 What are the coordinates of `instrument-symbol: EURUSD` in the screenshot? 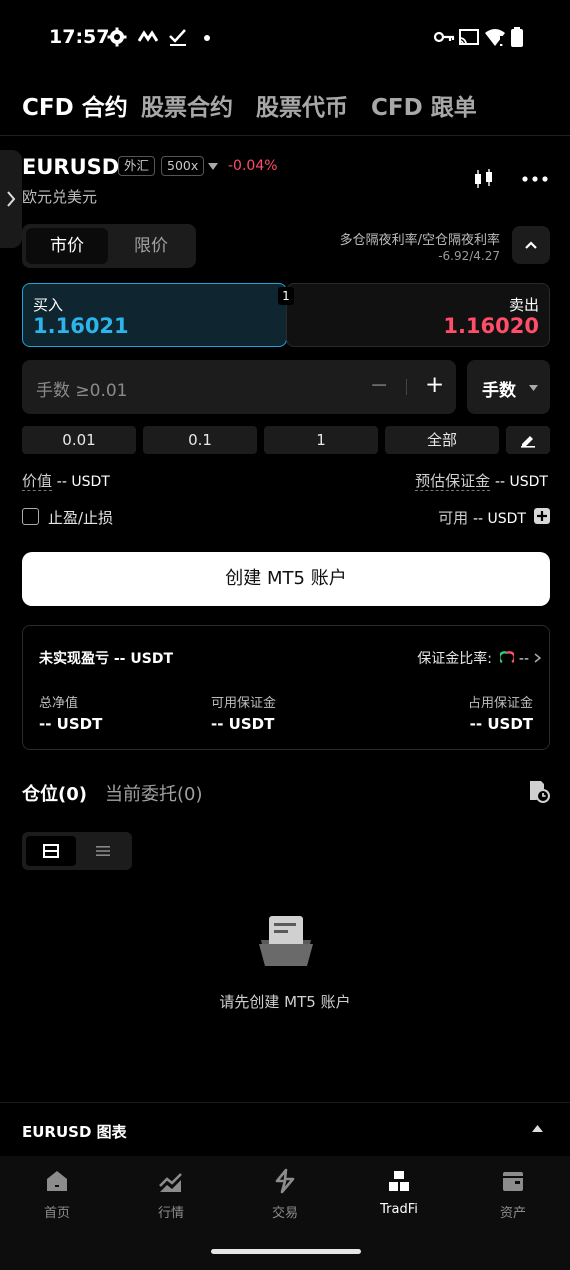 It's located at (70, 167).